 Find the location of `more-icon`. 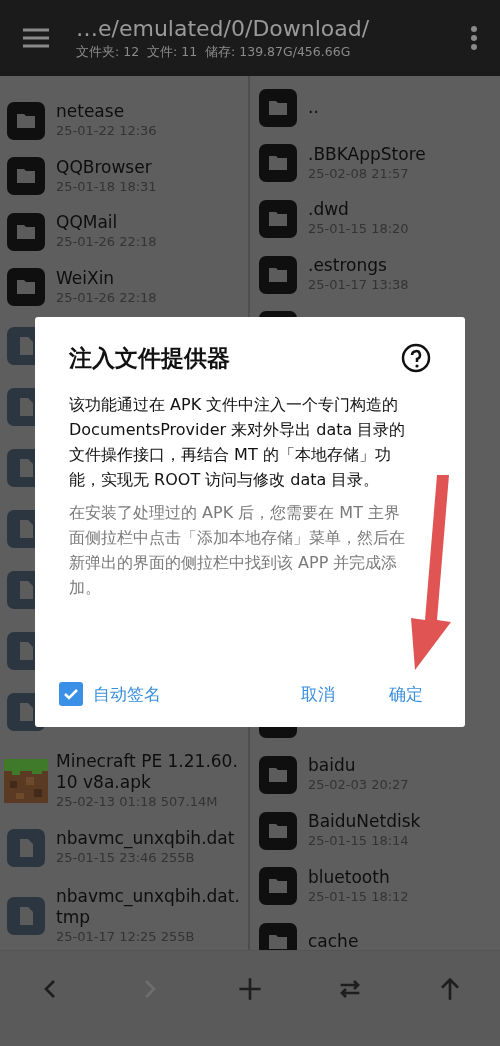

more-icon is located at coordinates (474, 38).